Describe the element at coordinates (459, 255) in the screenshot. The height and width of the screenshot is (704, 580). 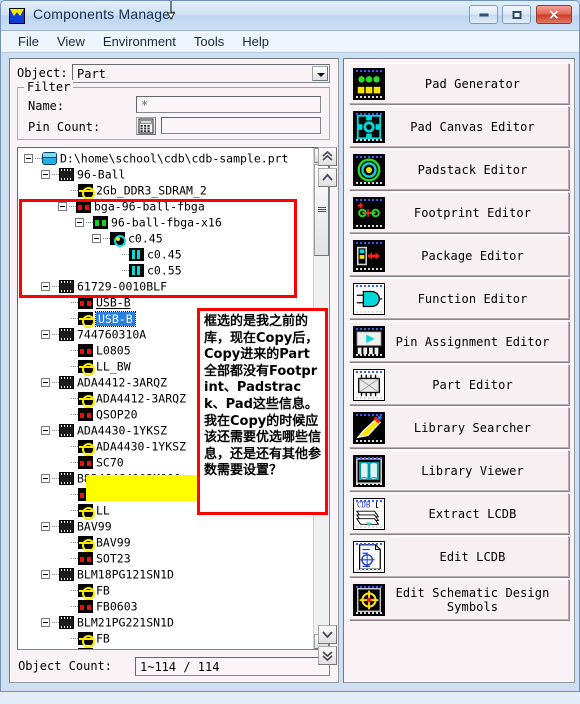
I see `tool-button-package-editor: Package Editor` at that location.